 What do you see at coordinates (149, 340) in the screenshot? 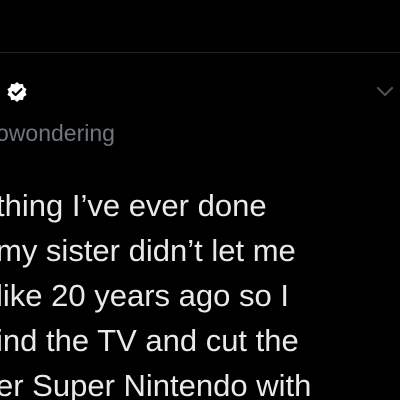
I see `tweet-text-line: ind the TV and cut the` at bounding box center [149, 340].